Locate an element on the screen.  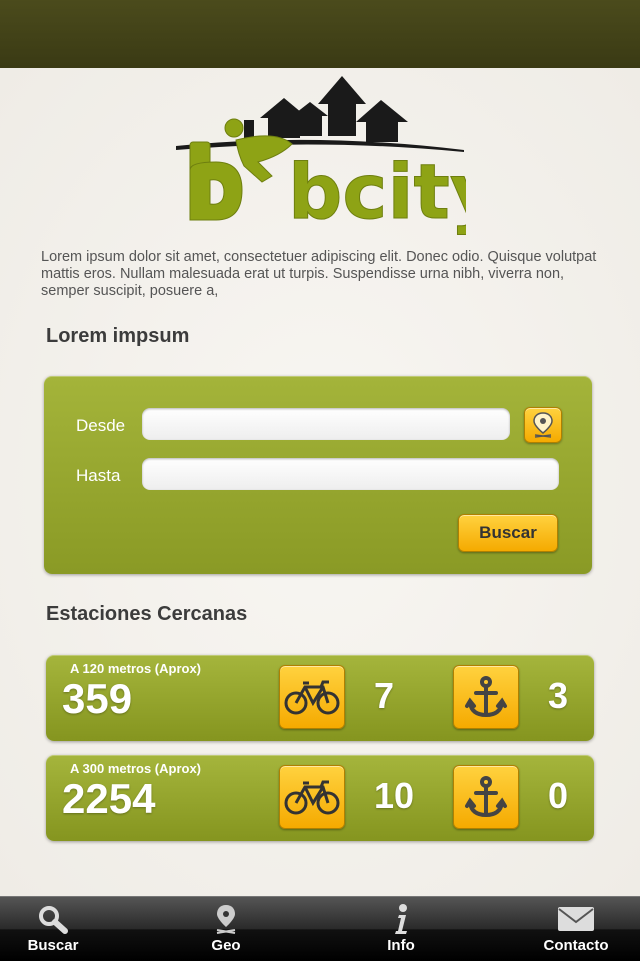
tab-geo: Geo is located at coordinates (226, 929).